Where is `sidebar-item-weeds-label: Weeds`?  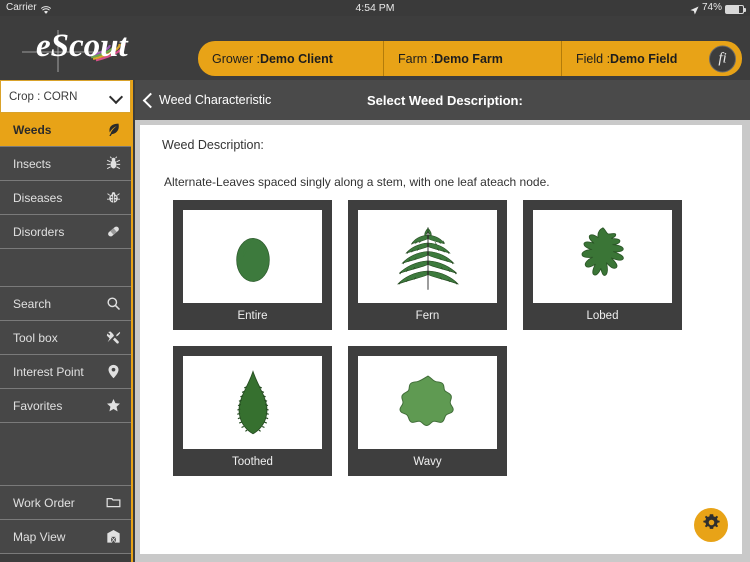
sidebar-item-weeds-label: Weeds is located at coordinates (32, 129).